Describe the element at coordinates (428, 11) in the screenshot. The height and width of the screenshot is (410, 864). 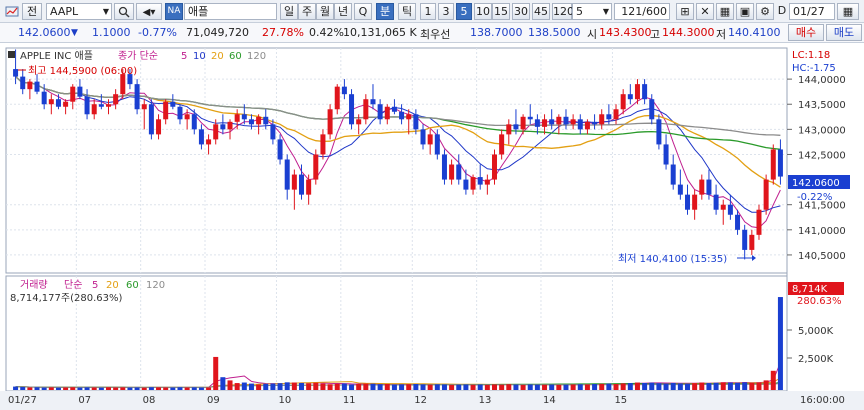
I see `interval-button-1: 1` at that location.